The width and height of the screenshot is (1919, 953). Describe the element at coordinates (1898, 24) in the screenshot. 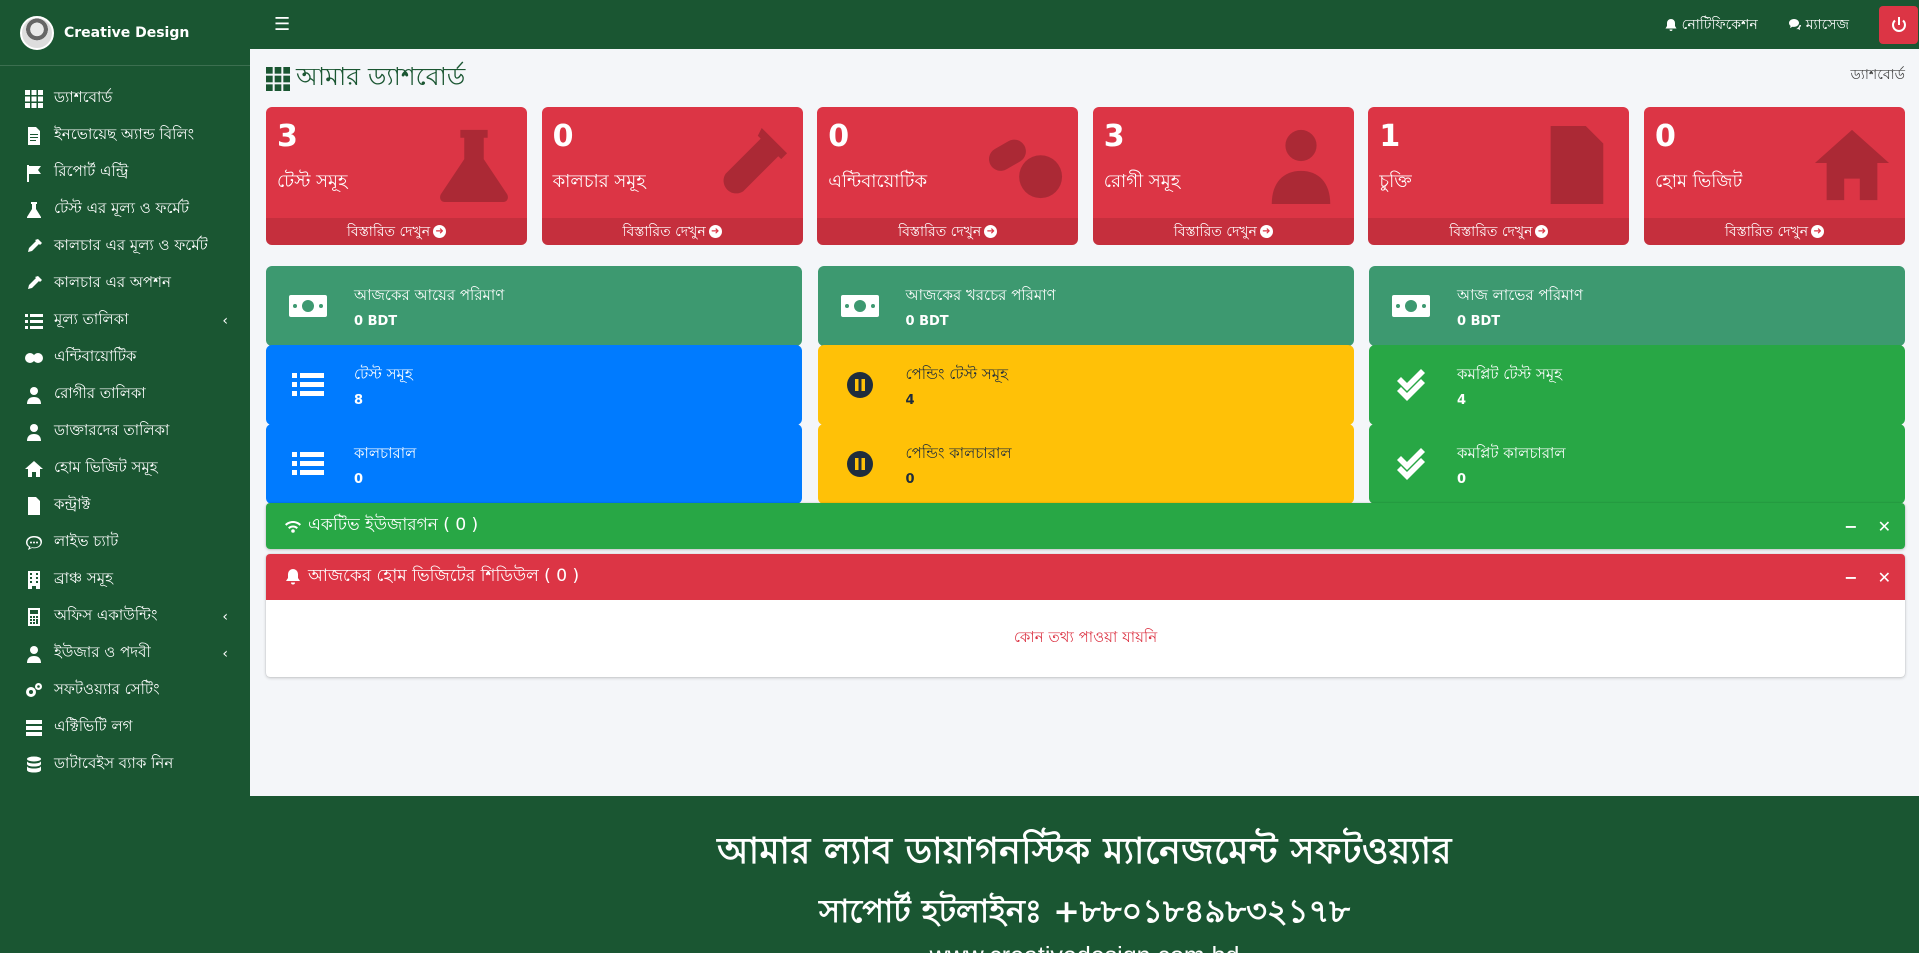

I see `logout-button` at that location.